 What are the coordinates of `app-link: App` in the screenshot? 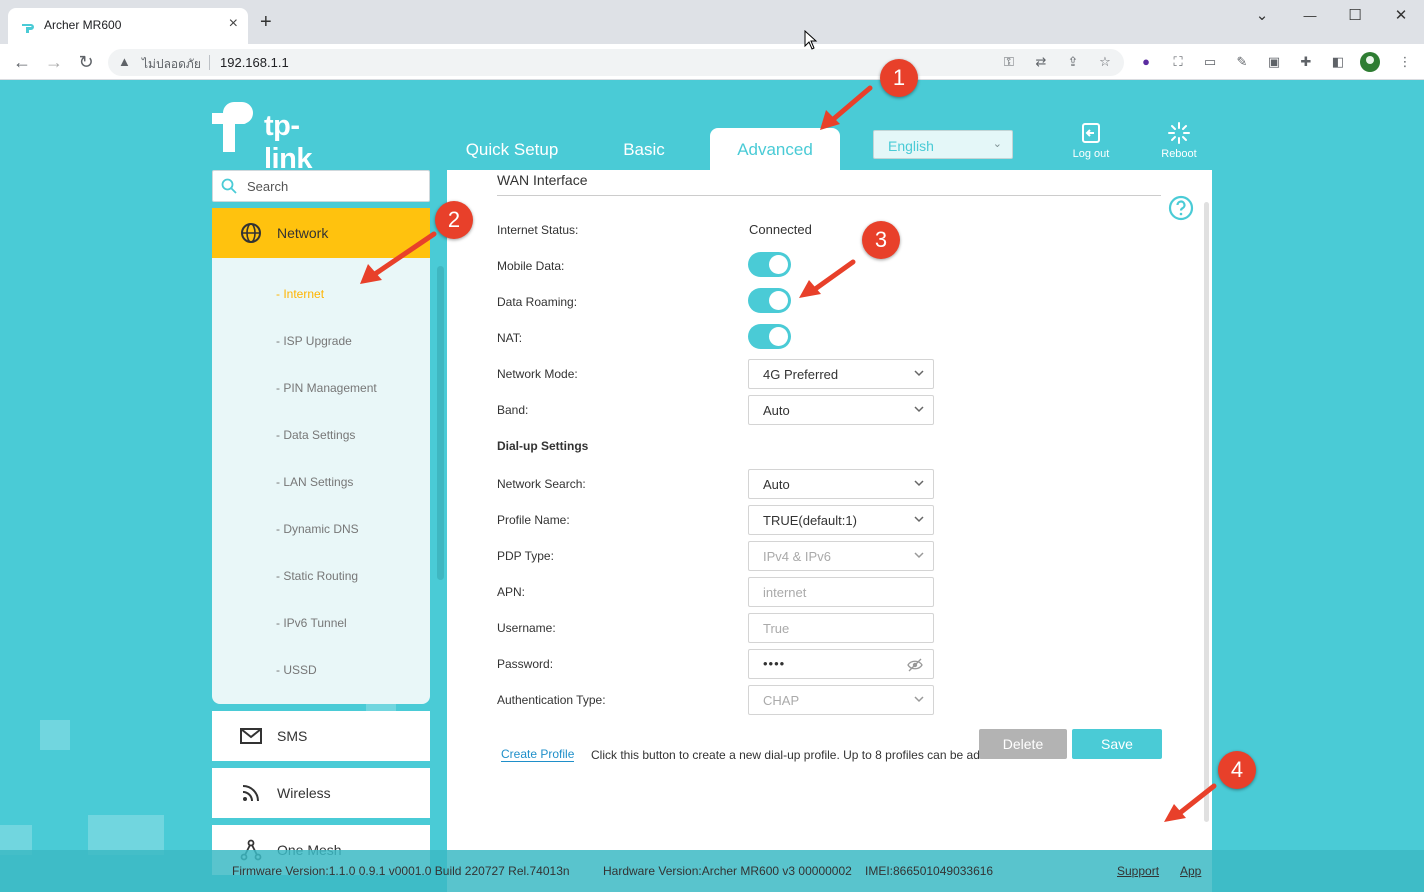 It's located at (1190, 871).